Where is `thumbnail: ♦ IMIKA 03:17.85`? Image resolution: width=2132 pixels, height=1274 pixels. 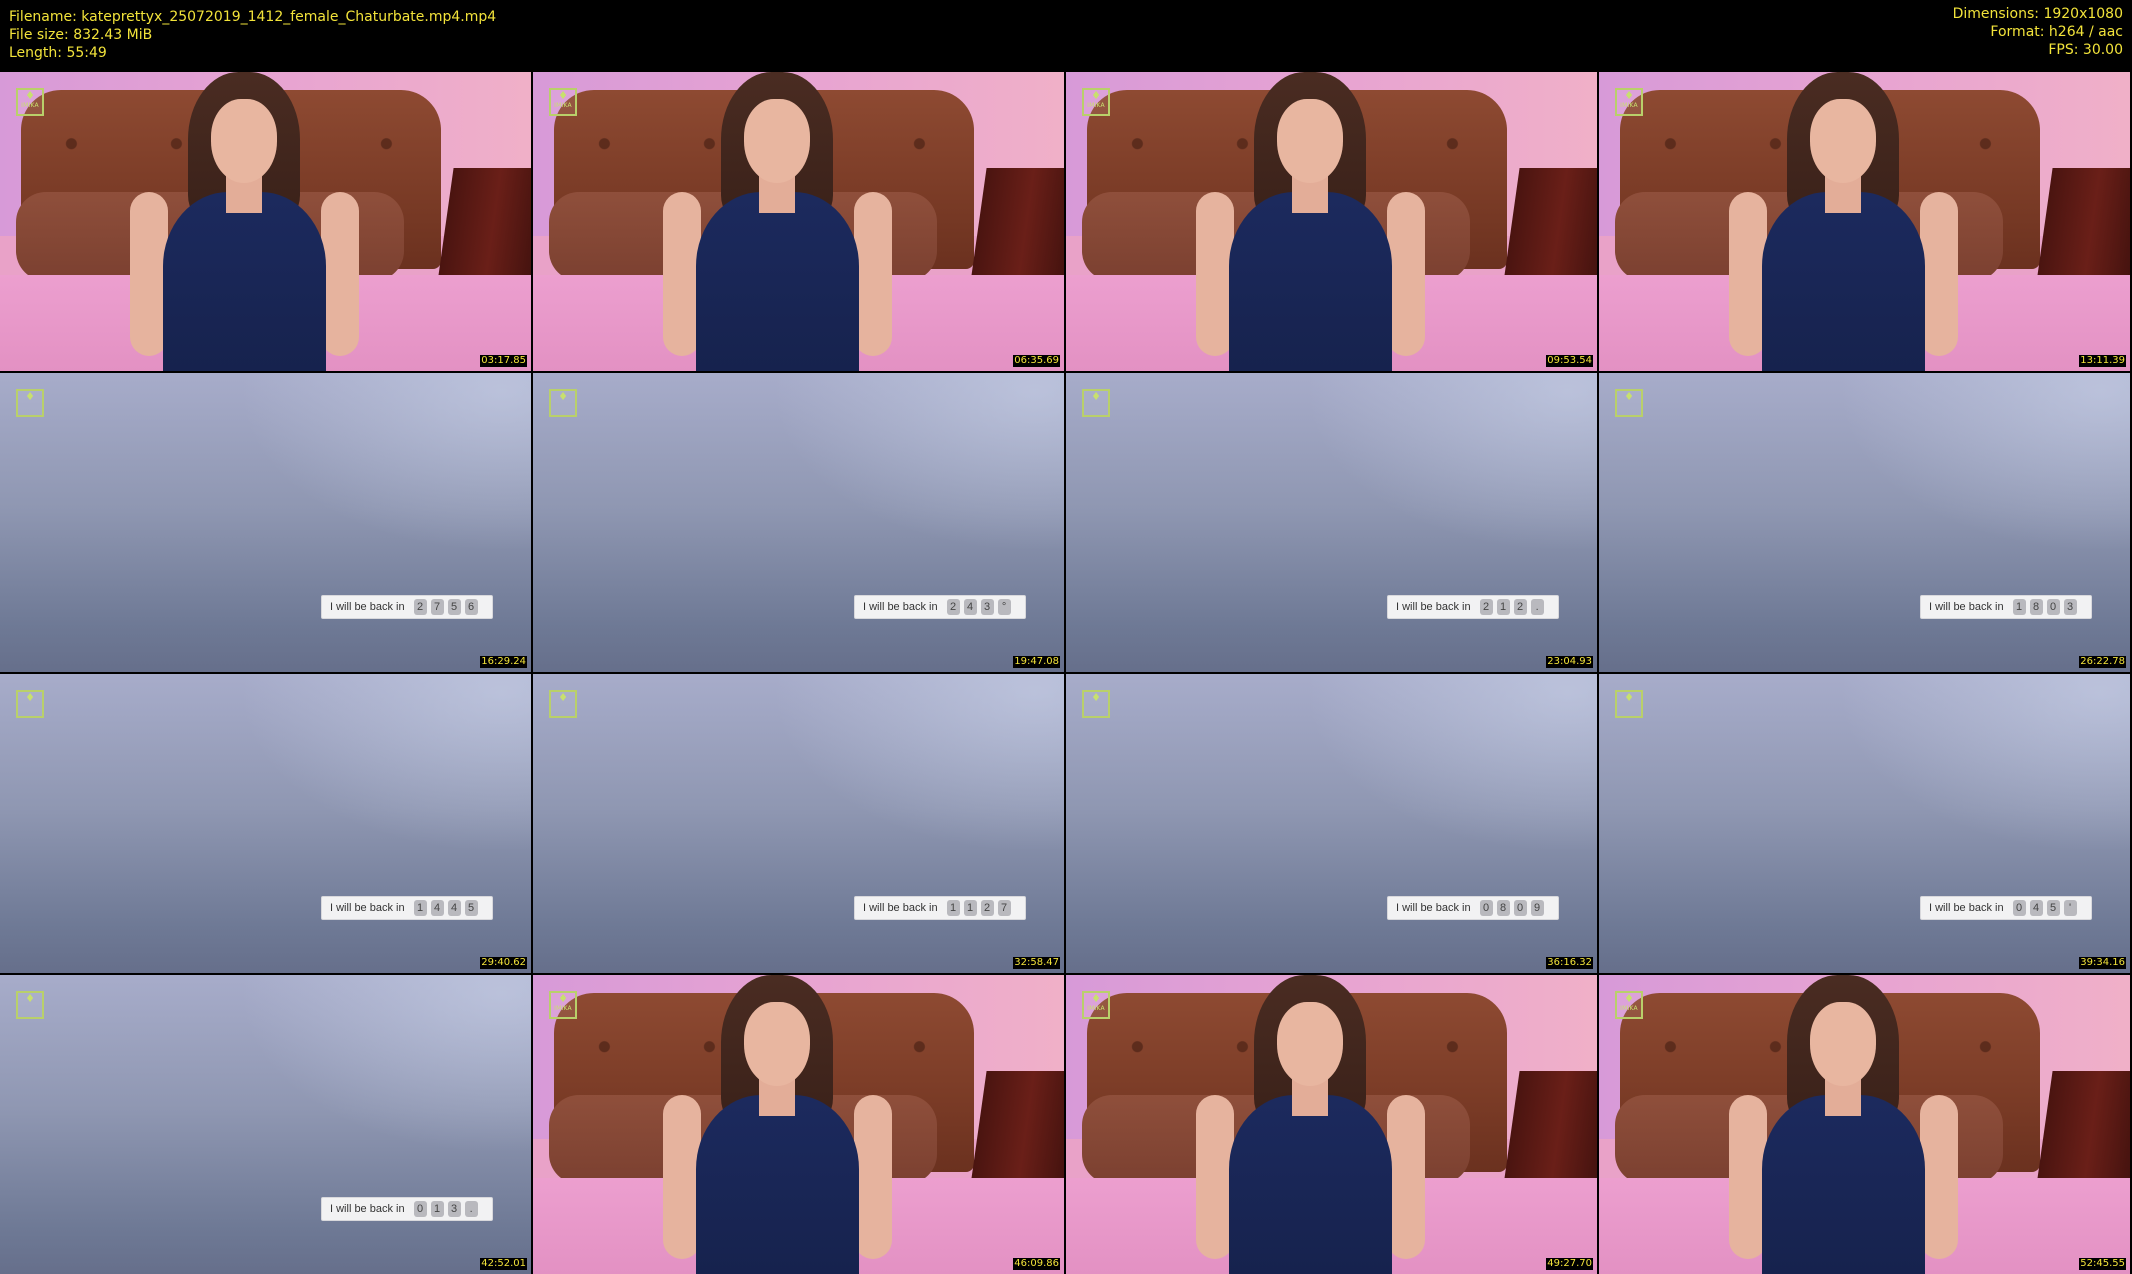
thumbnail: ♦ IMIKA 03:17.85 is located at coordinates (265, 221).